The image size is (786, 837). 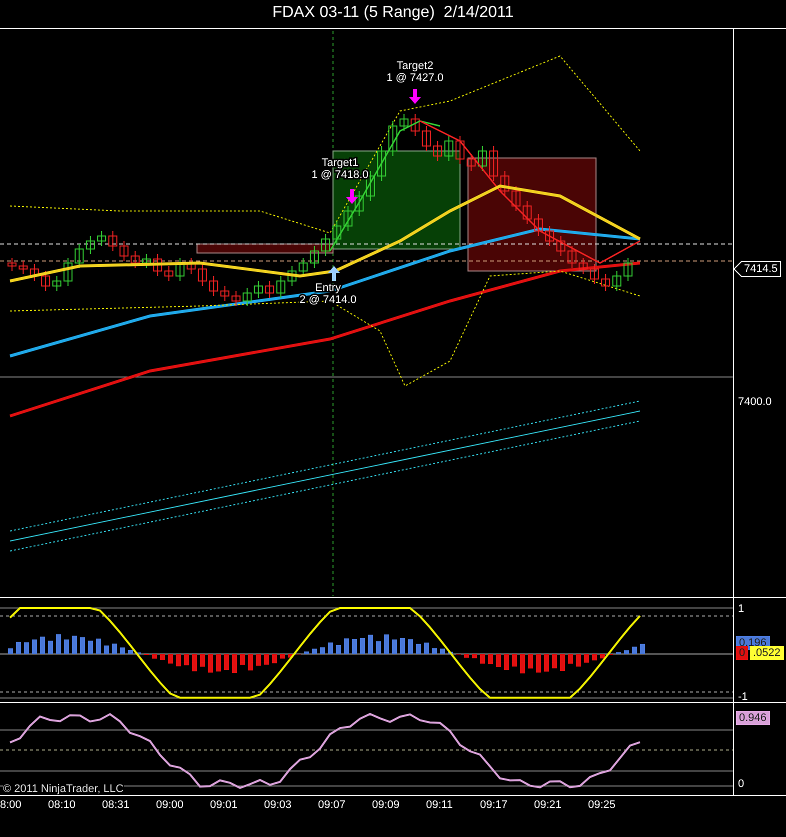 What do you see at coordinates (224, 805) in the screenshot?
I see `time-label: 09:01` at bounding box center [224, 805].